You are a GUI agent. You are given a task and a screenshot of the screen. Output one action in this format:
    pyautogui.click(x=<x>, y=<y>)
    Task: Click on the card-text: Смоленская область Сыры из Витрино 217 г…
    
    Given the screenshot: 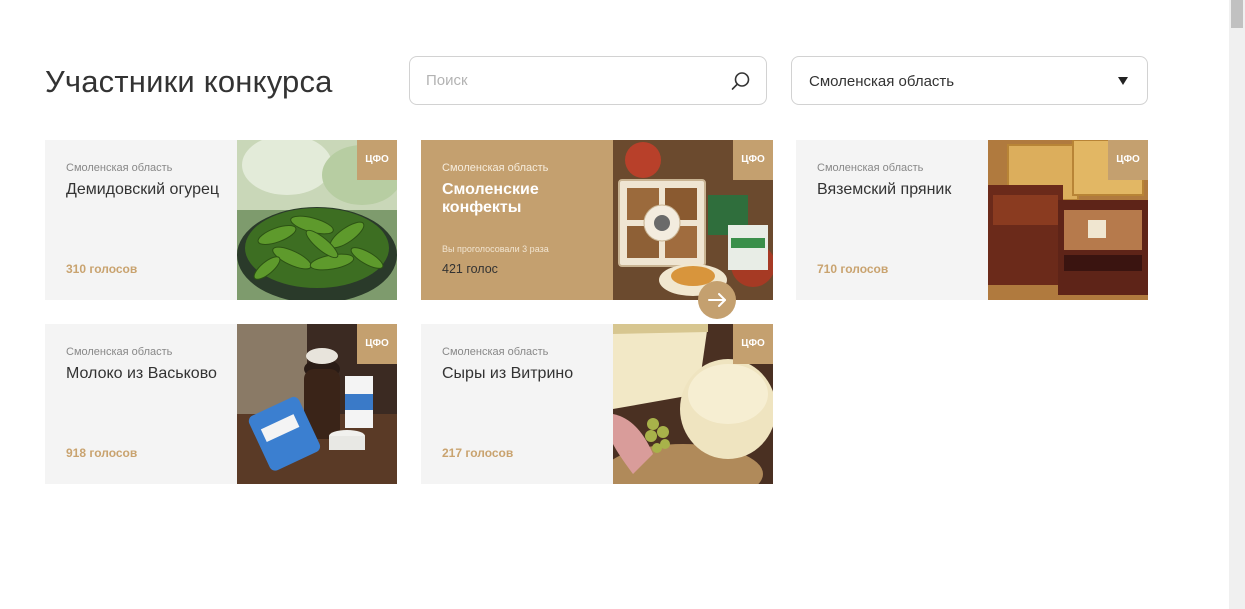 What is the action you would take?
    pyautogui.click(x=526, y=404)
    